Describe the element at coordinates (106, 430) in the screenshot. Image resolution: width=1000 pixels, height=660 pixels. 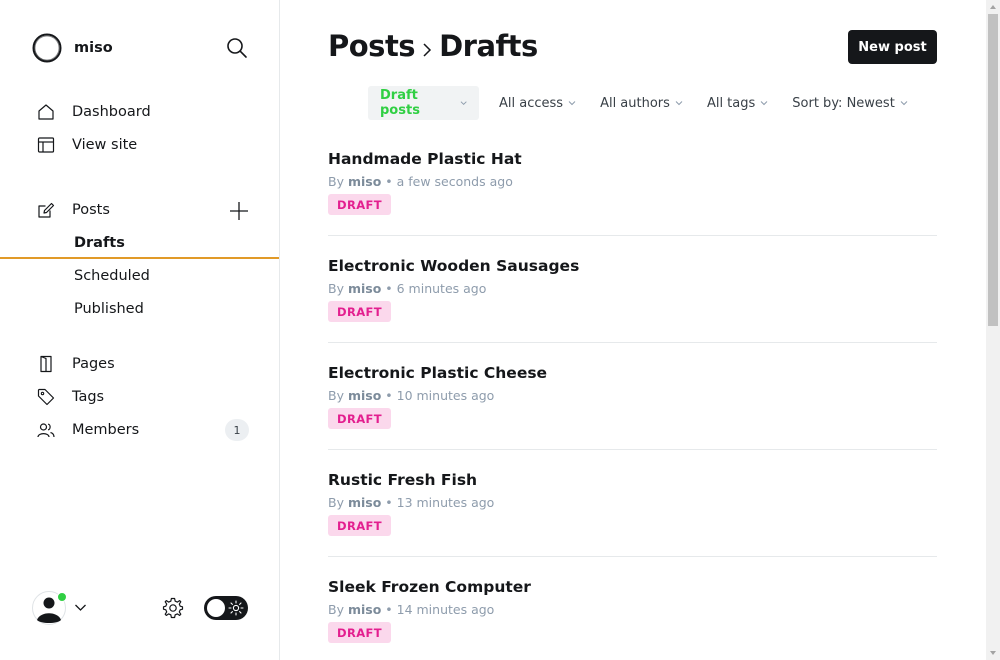
I see `sidebar-item-label: Members` at that location.